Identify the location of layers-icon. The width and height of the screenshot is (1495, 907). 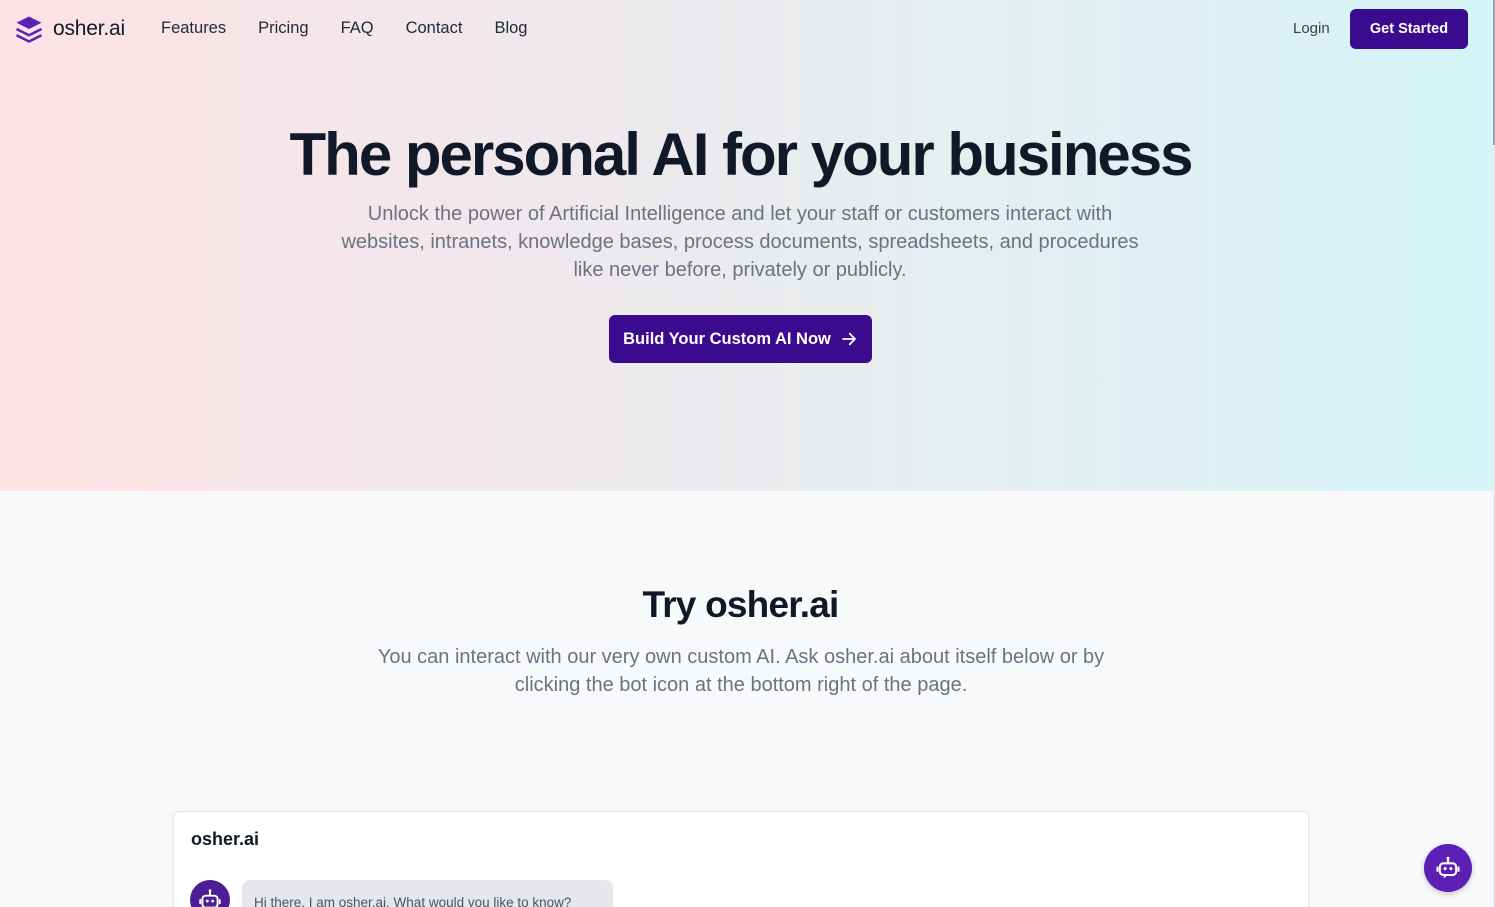
(29, 29).